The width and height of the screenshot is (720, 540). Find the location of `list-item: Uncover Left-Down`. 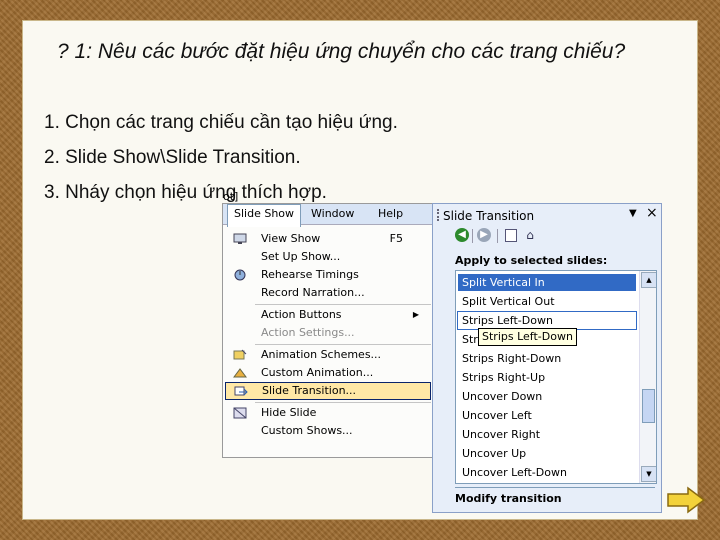

list-item: Uncover Left-Down is located at coordinates (547, 472).